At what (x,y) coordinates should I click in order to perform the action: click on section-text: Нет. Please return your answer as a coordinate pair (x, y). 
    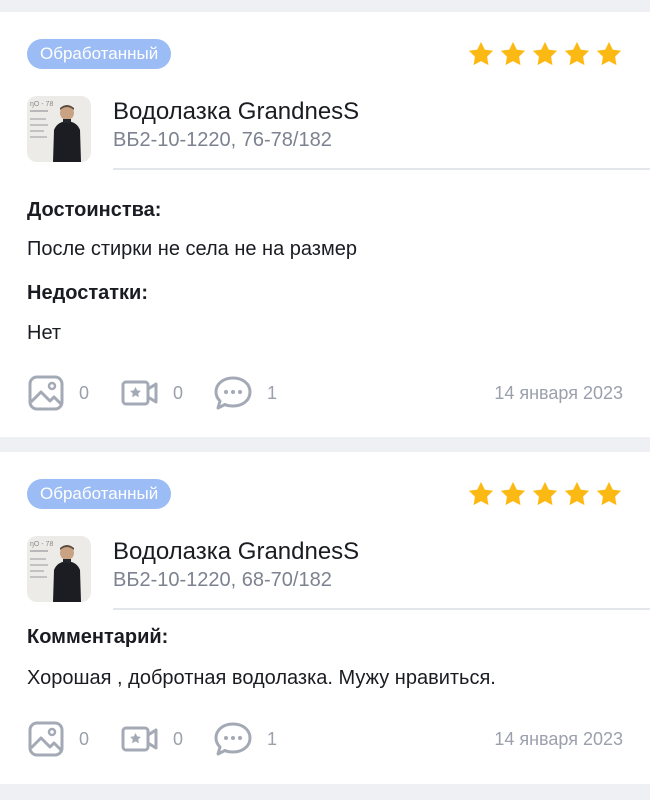
    Looking at the image, I should click on (44, 333).